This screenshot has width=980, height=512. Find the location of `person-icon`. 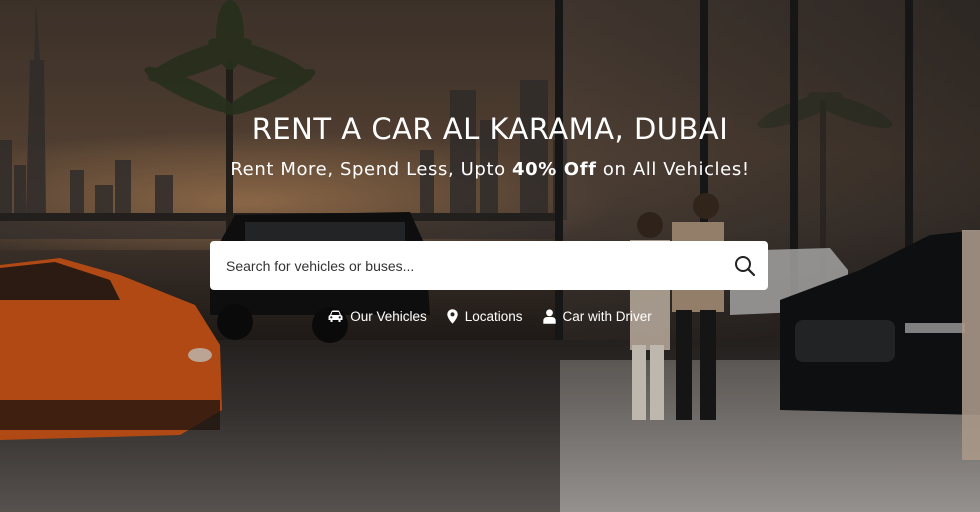

person-icon is located at coordinates (549, 316).